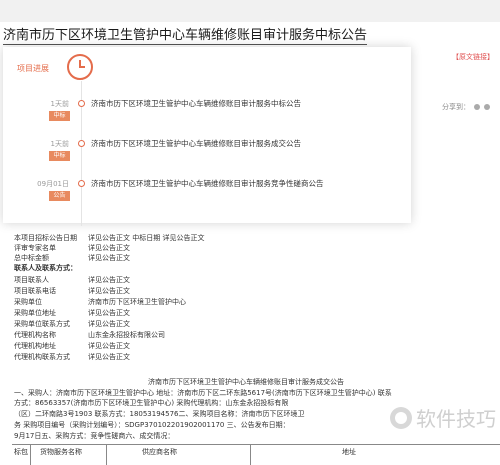 The image size is (500, 465). I want to click on original-link: 【原文链接】, so click(473, 57).